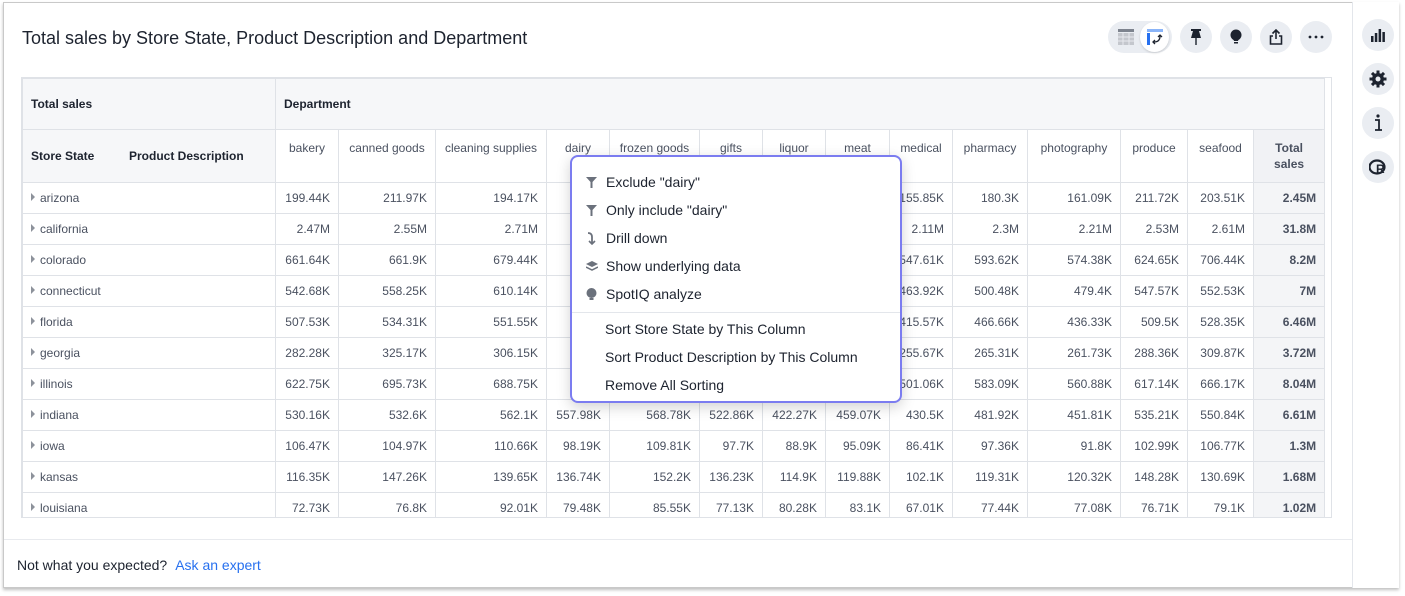  I want to click on value-cell: 430.5K, so click(921, 415).